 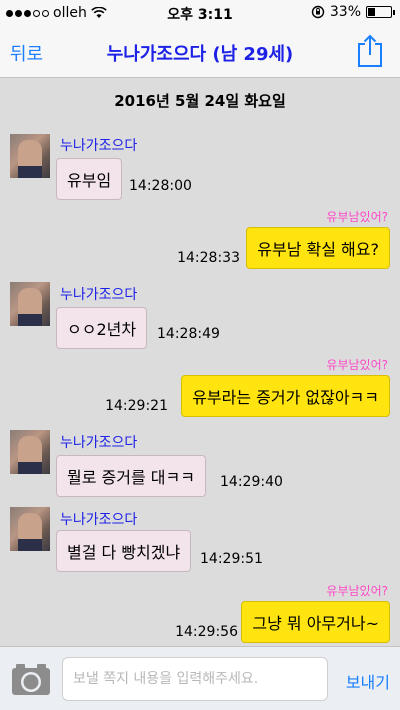 What do you see at coordinates (231, 559) in the screenshot?
I see `message-time: 14:29:51` at bounding box center [231, 559].